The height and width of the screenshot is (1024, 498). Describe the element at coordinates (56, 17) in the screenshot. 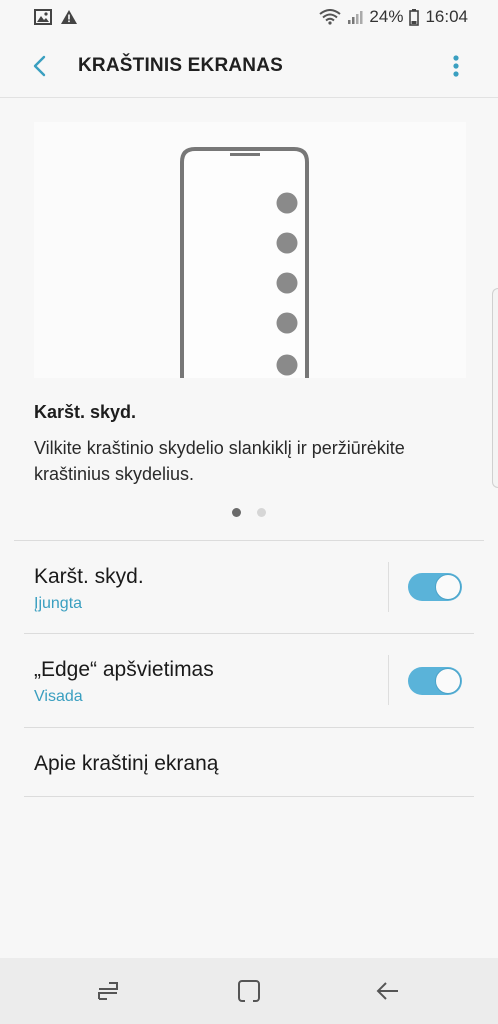

I see `status-left` at that location.